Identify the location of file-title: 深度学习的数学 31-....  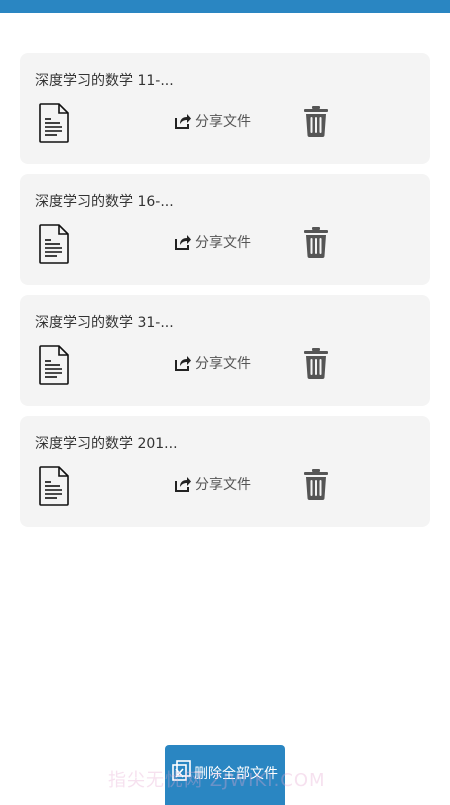
(104, 323).